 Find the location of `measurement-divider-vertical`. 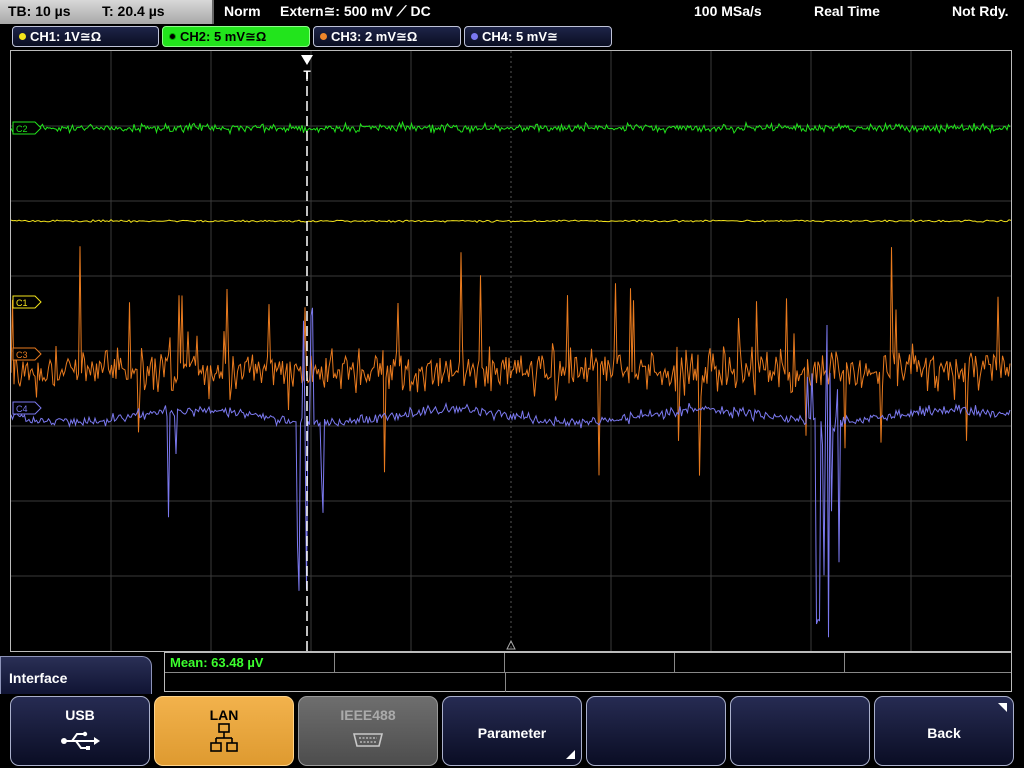

measurement-divider-vertical is located at coordinates (505, 682).